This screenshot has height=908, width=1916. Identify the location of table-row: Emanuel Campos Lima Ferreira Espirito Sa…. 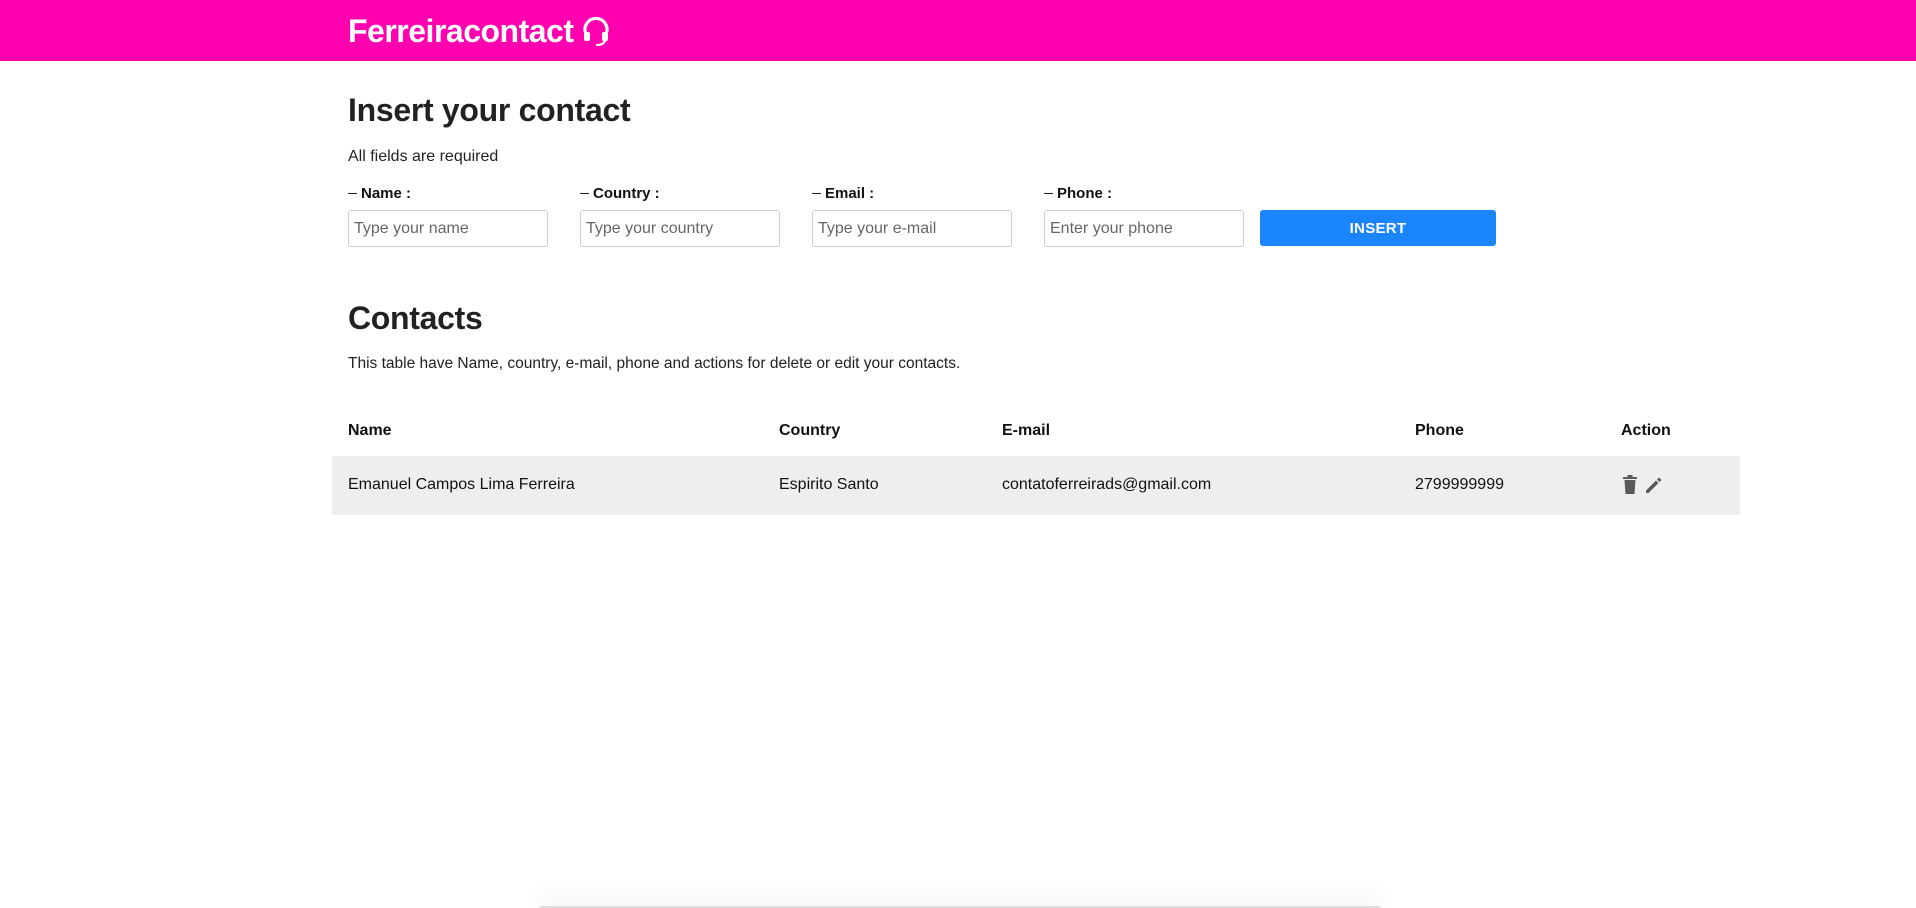
(1036, 485).